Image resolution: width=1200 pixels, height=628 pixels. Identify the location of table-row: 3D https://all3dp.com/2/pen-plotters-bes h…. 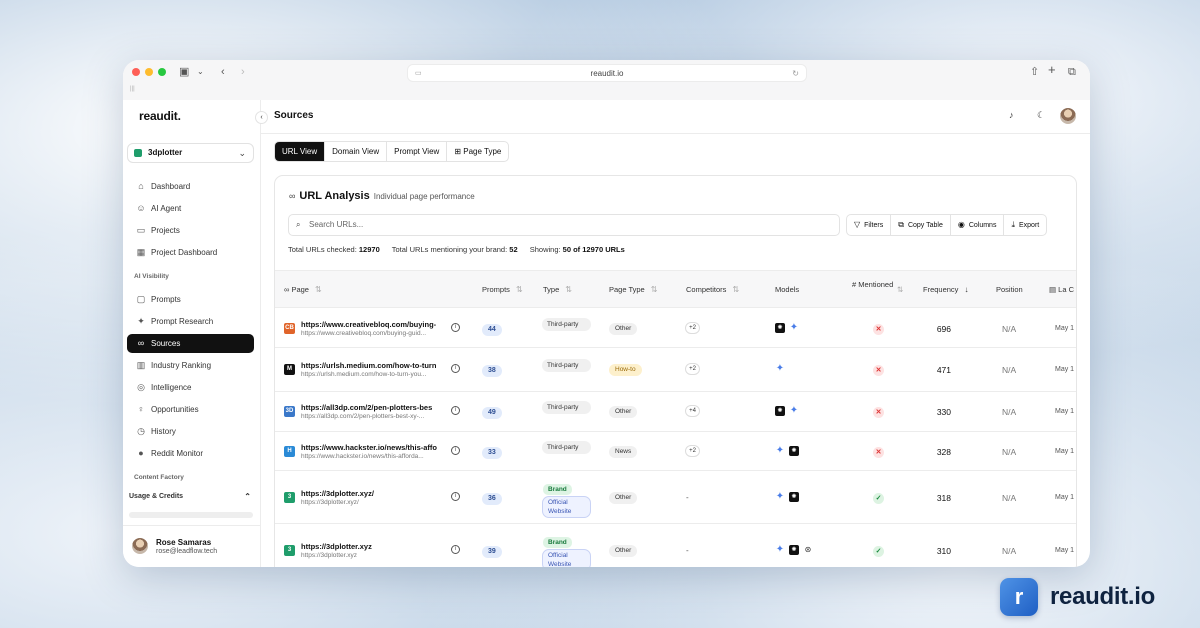
(675, 412).